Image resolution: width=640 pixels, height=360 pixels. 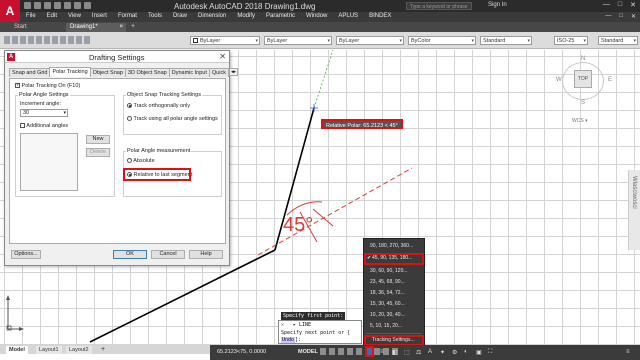 What do you see at coordinates (127, 16) in the screenshot?
I see `menu-format: Format` at bounding box center [127, 16].